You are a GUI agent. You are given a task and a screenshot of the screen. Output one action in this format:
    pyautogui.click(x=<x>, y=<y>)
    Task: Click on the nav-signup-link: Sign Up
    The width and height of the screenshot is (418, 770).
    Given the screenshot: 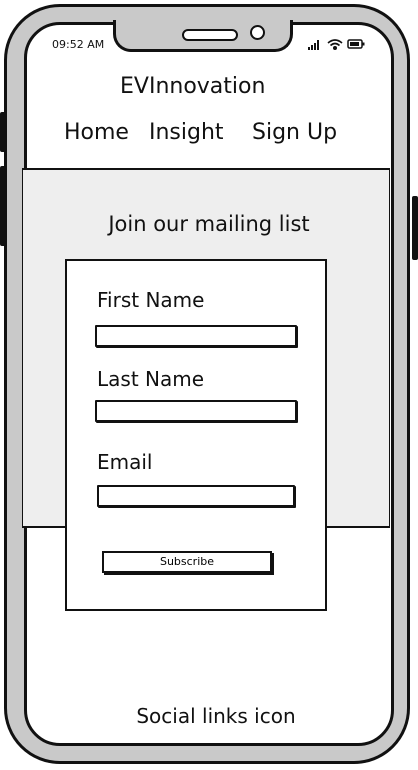 What is the action you would take?
    pyautogui.click(x=294, y=132)
    